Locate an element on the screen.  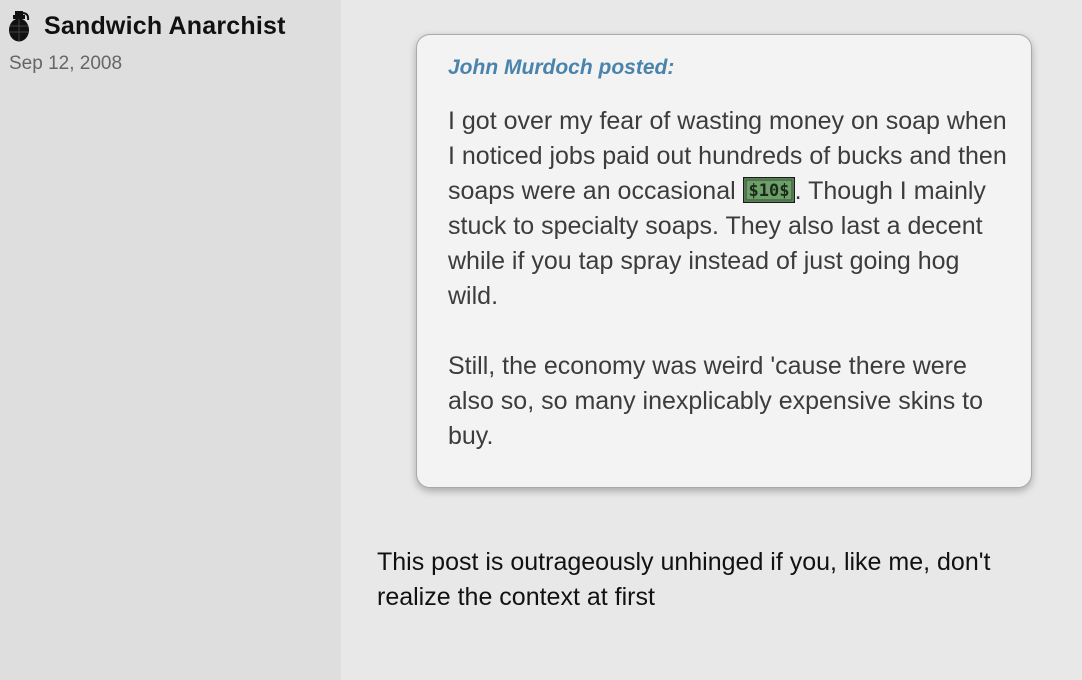
ten-dollar-emote-icon: $10$ is located at coordinates (768, 189).